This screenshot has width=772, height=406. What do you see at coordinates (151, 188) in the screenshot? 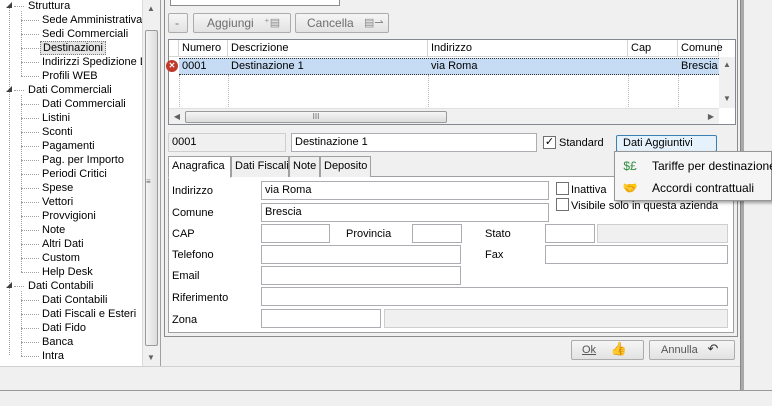
I see `scrollbar-thumb` at bounding box center [151, 188].